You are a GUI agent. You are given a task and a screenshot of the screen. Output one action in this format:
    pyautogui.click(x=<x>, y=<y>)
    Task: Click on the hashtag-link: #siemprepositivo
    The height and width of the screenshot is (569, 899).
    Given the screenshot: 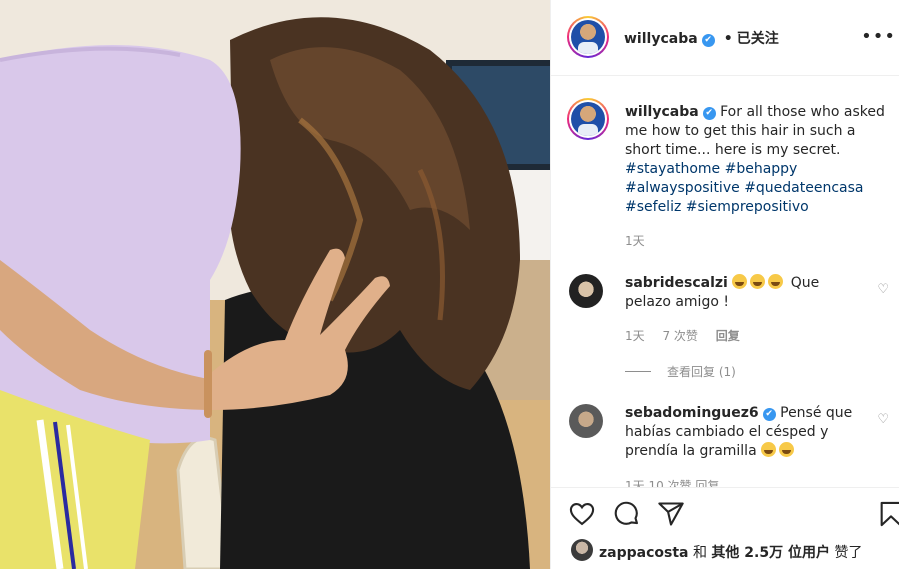 What is the action you would take?
    pyautogui.click(x=747, y=207)
    